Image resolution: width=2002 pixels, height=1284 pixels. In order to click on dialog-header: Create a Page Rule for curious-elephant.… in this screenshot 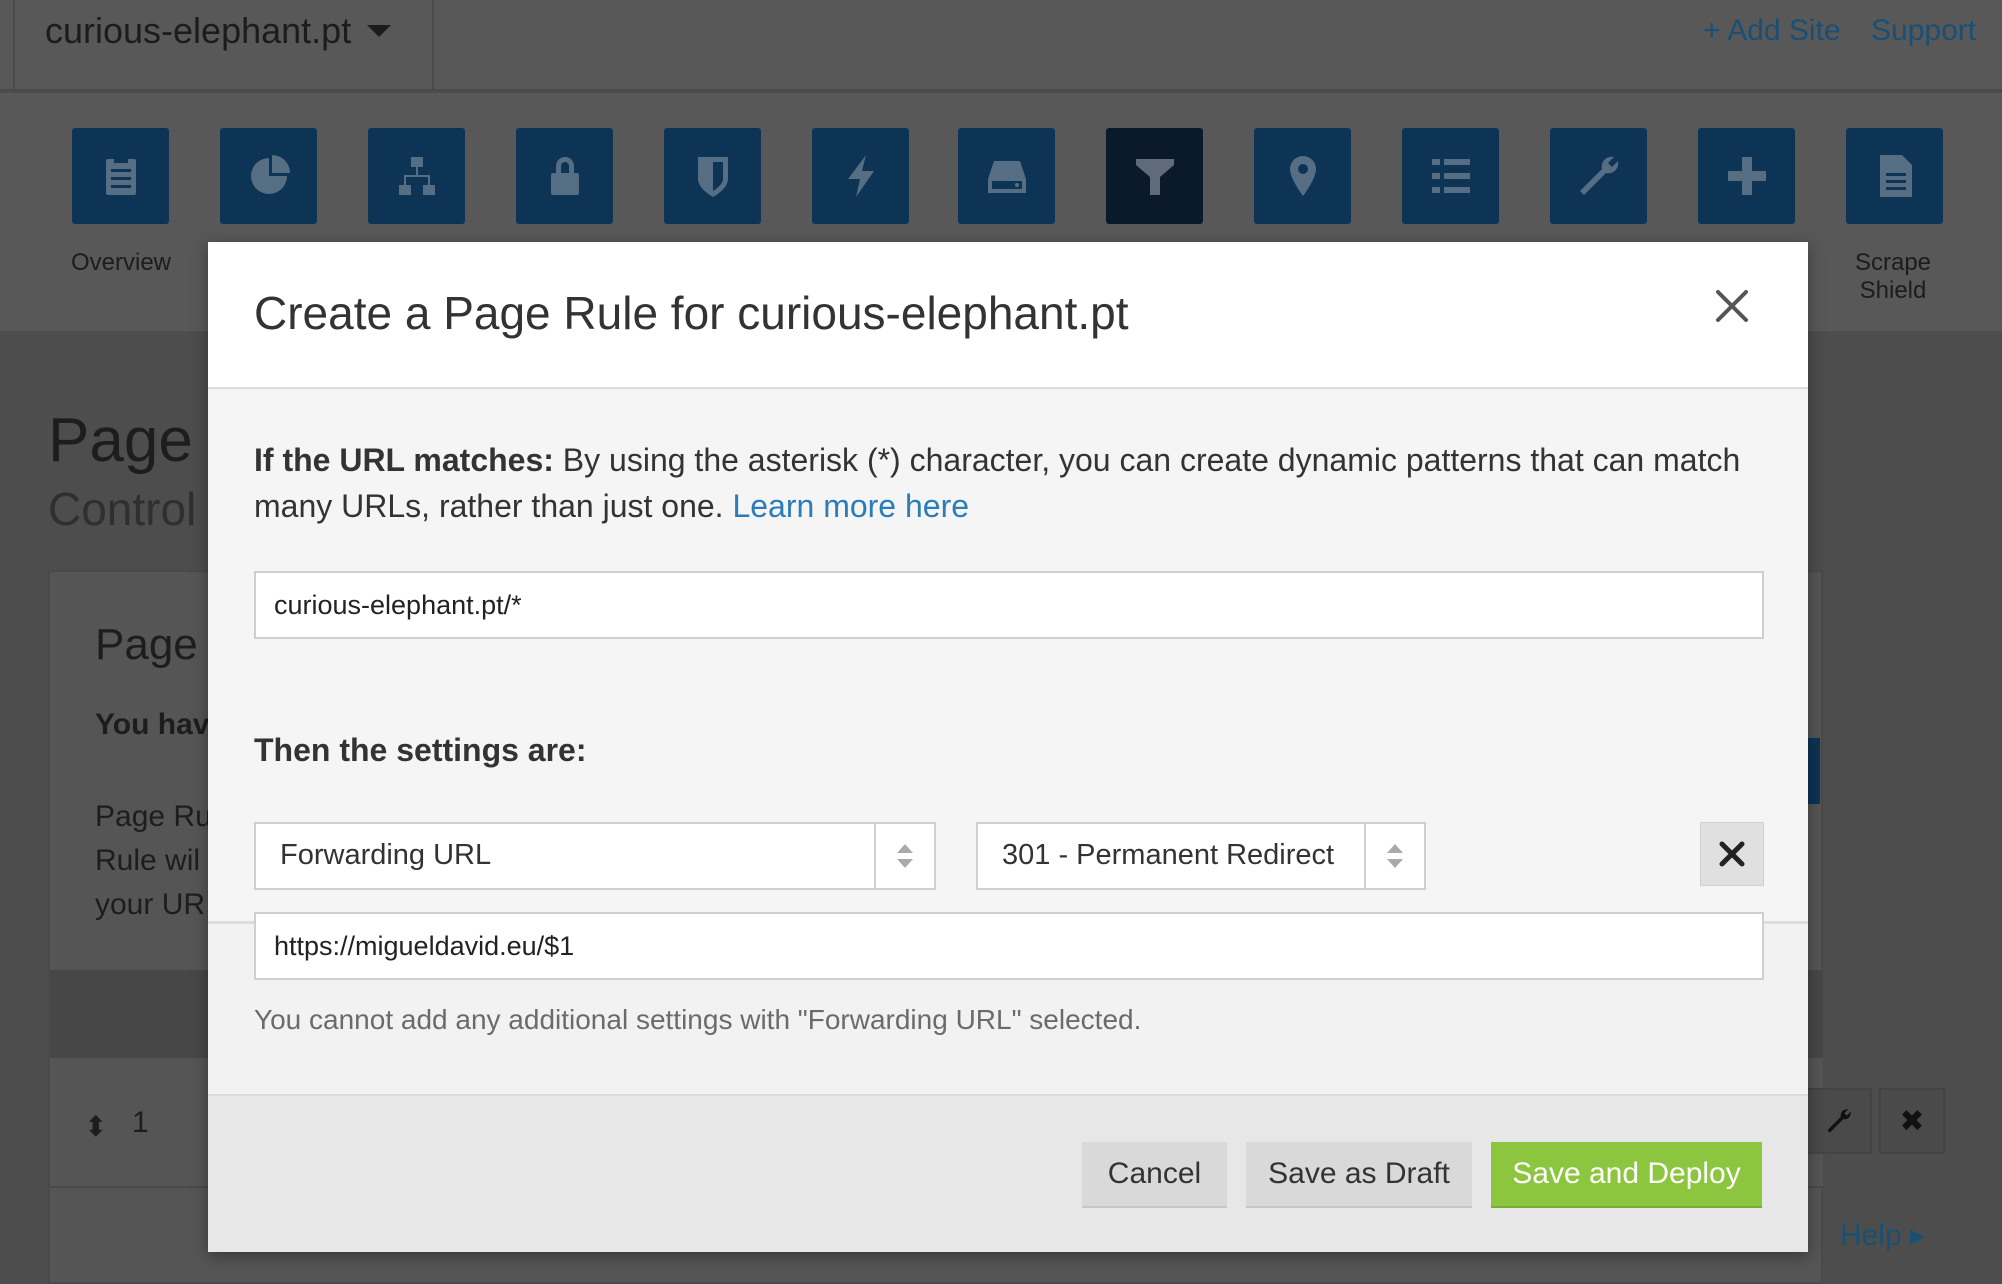, I will do `click(1008, 315)`.